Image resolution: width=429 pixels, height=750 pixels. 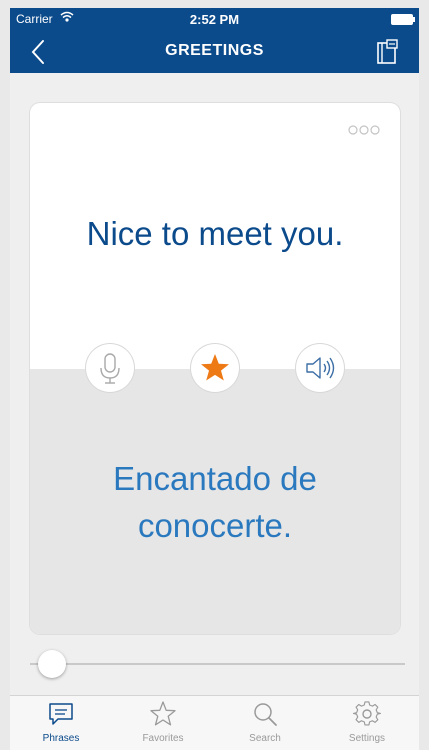 I want to click on page-title: GREETINGS, so click(x=214, y=50).